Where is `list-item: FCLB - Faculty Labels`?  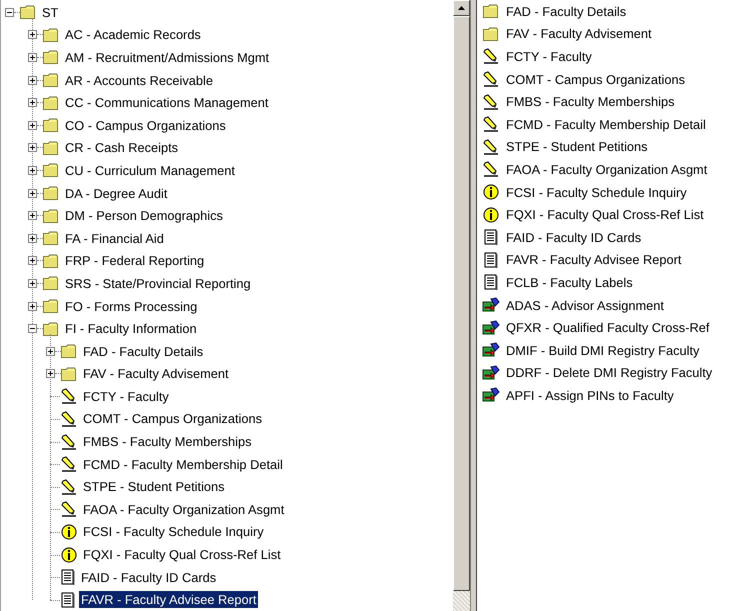 list-item: FCLB - Faculty Labels is located at coordinates (569, 282).